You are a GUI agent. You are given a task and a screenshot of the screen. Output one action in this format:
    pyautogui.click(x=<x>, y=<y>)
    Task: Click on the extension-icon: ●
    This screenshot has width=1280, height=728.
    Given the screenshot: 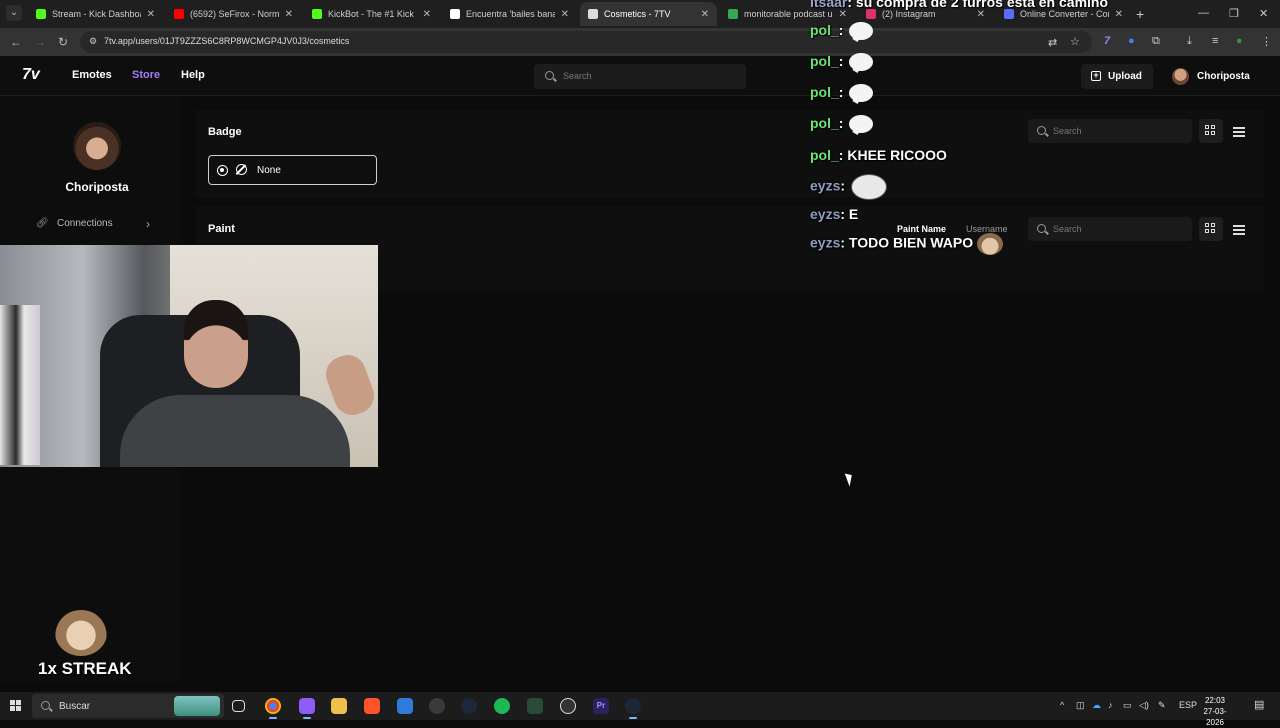 What is the action you would take?
    pyautogui.click(x=1131, y=41)
    